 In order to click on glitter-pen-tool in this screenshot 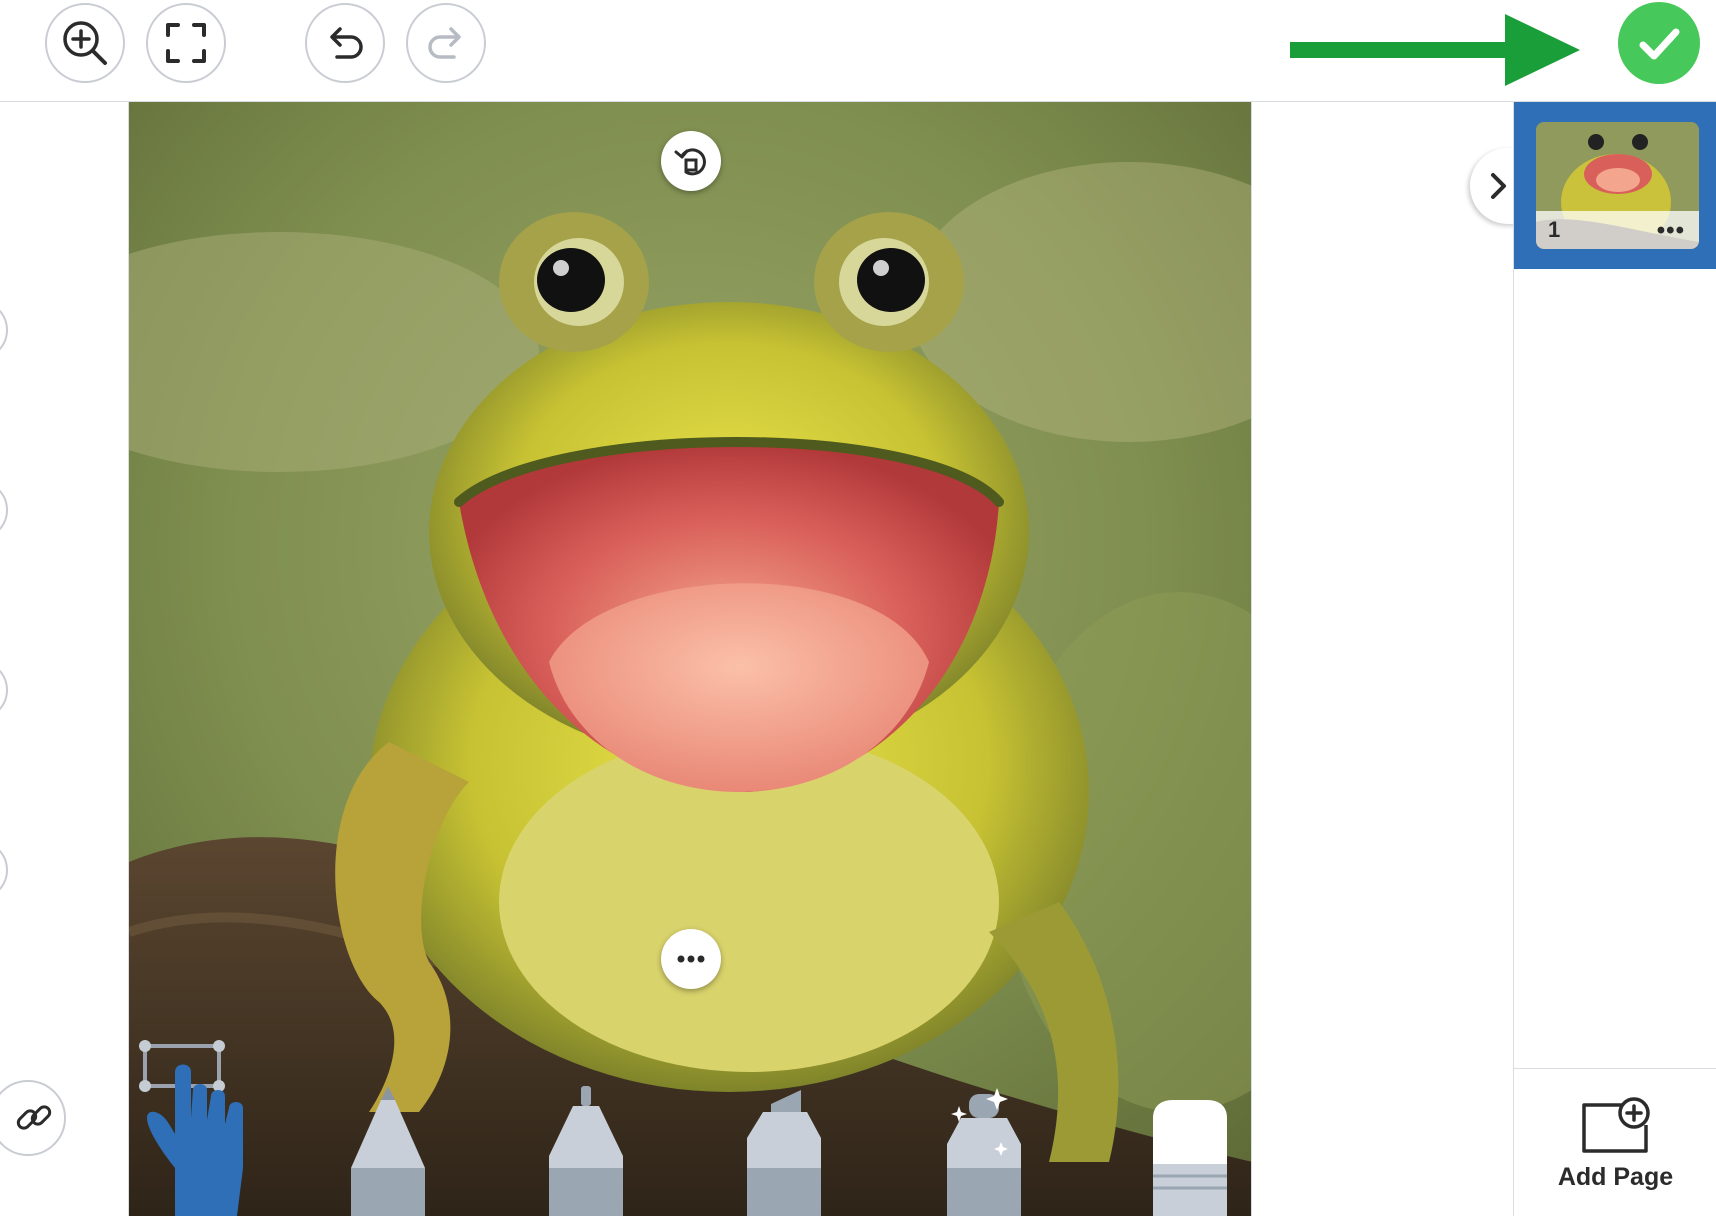, I will do `click(984, 1151)`.